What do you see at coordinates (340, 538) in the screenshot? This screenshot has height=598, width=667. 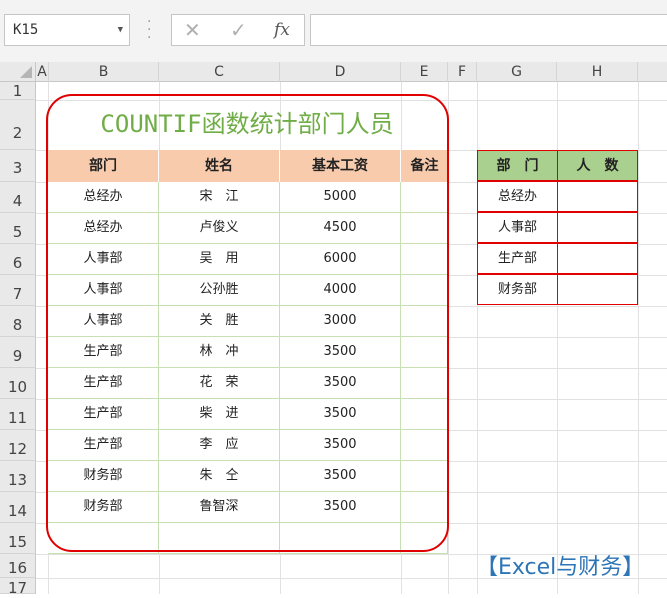 I see `cell-salary` at bounding box center [340, 538].